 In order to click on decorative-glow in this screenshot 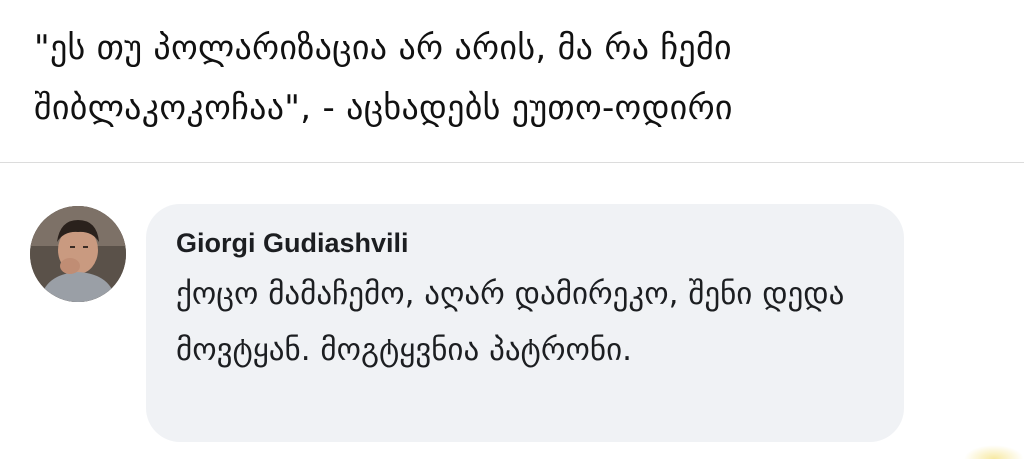, I will do `click(994, 452)`.